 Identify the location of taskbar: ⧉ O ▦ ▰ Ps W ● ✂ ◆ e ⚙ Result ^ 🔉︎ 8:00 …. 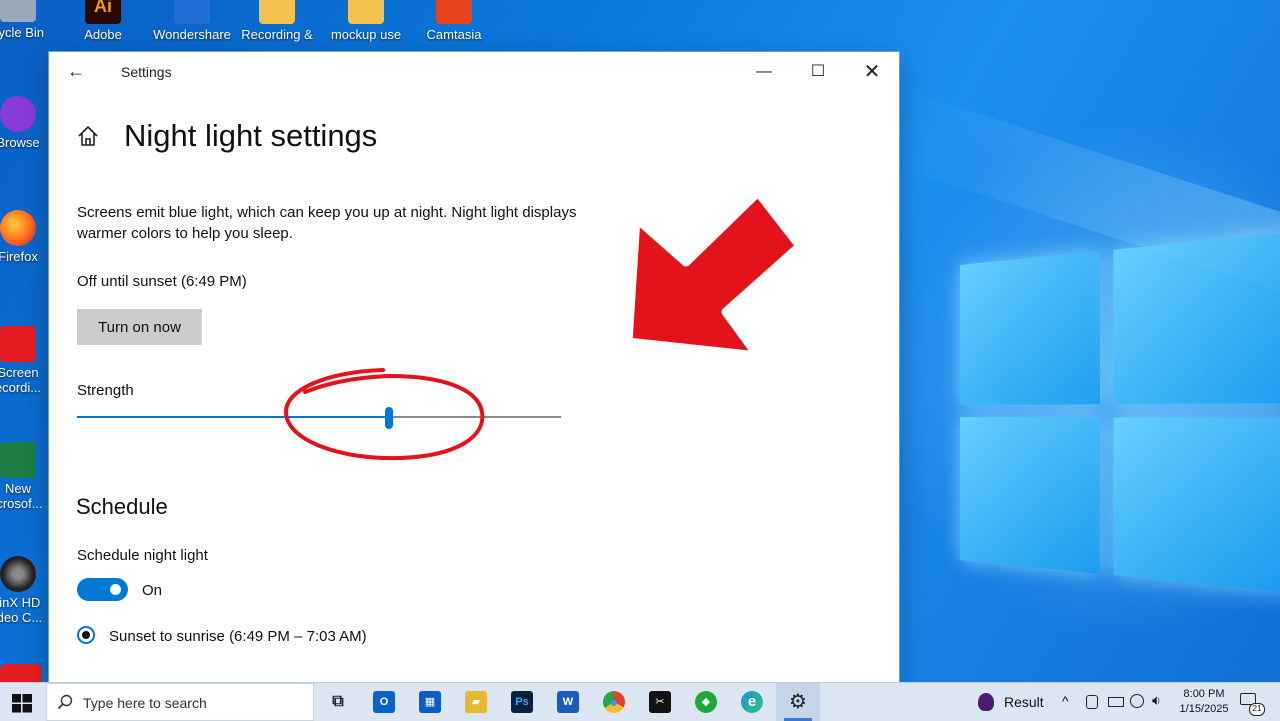
(640, 701).